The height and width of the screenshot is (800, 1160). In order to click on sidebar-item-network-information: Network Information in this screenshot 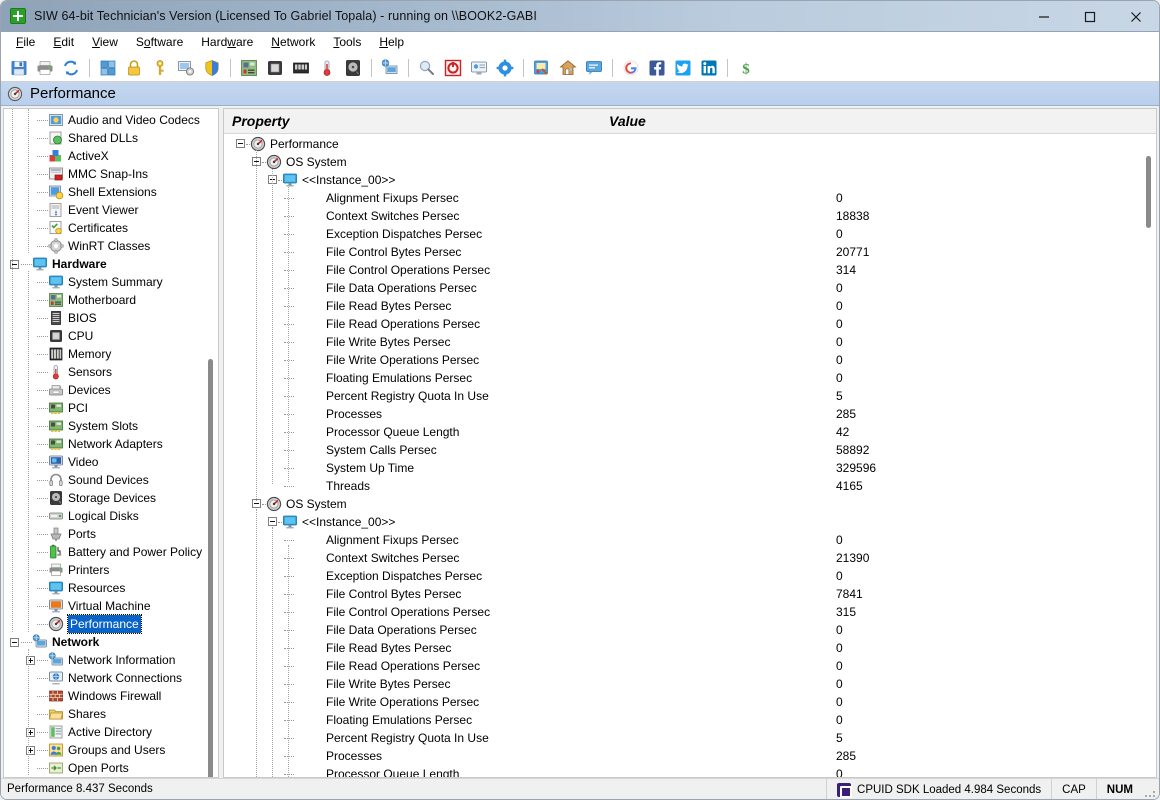, I will do `click(111, 660)`.